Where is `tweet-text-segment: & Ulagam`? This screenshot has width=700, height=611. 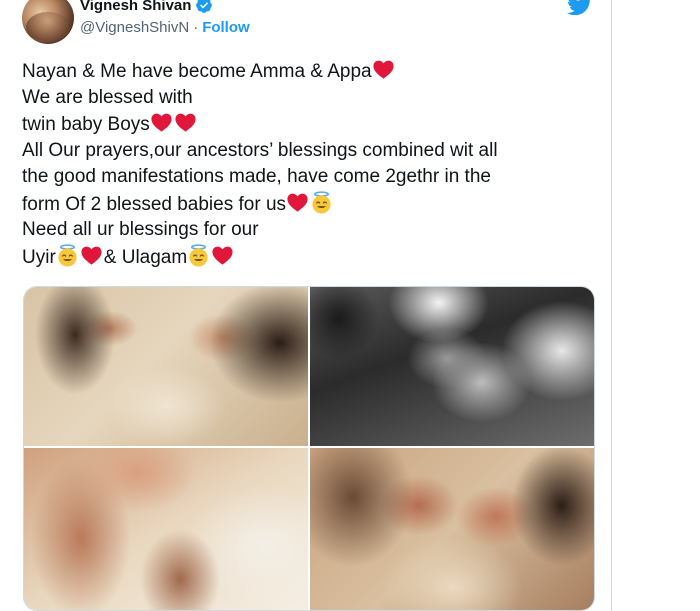 tweet-text-segment: & Ulagam is located at coordinates (145, 257).